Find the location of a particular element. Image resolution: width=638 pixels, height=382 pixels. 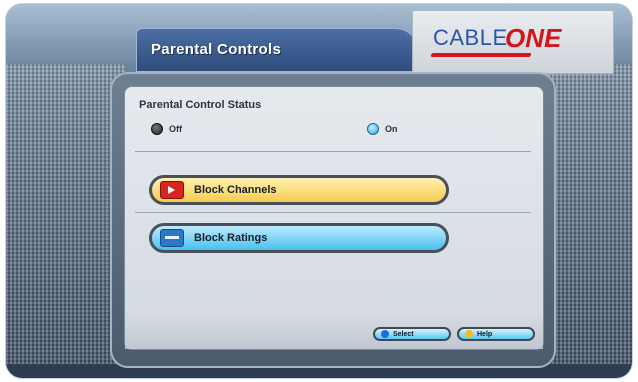

logo-cable-text: CABLE is located at coordinates (470, 37).